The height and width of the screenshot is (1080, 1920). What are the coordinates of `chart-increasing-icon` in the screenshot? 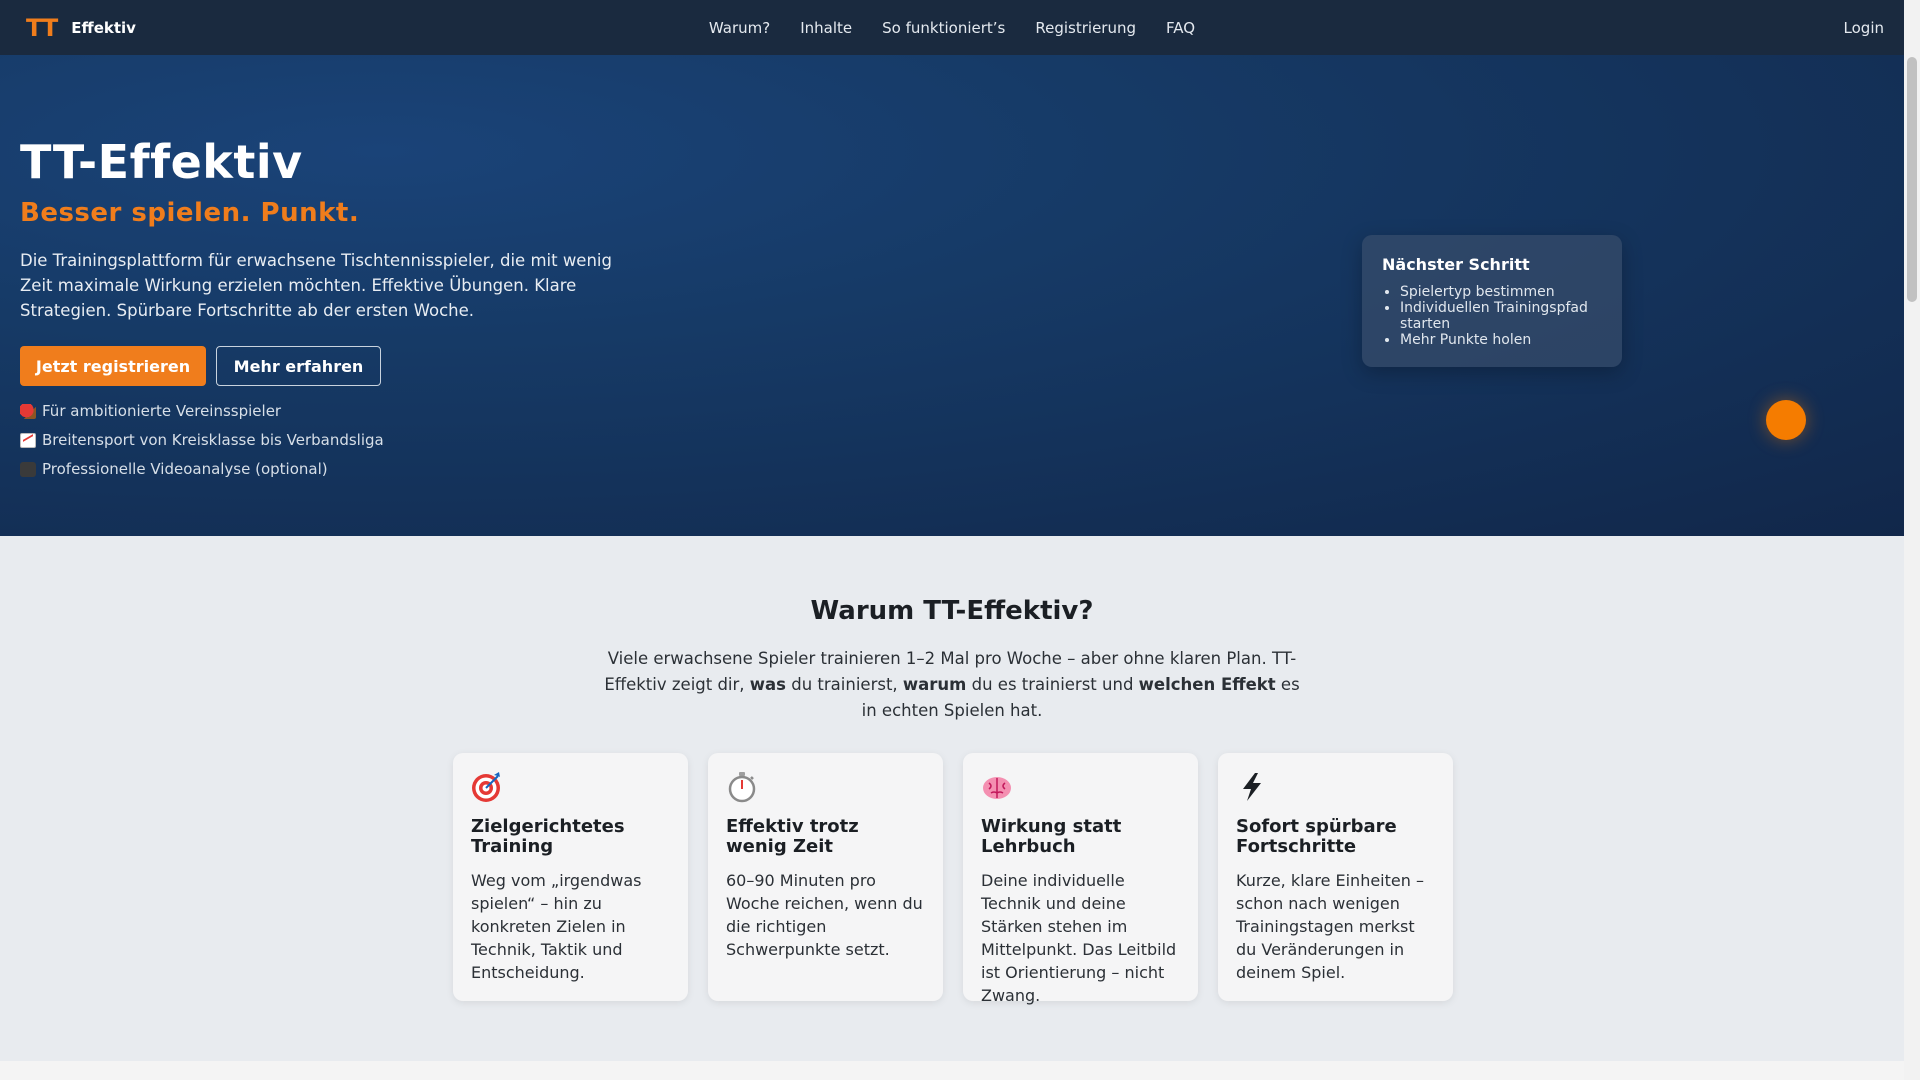 It's located at (28, 440).